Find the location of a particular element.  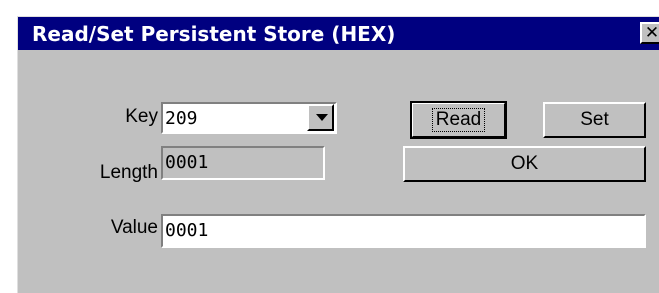

set-button-label: Set is located at coordinates (594, 119).